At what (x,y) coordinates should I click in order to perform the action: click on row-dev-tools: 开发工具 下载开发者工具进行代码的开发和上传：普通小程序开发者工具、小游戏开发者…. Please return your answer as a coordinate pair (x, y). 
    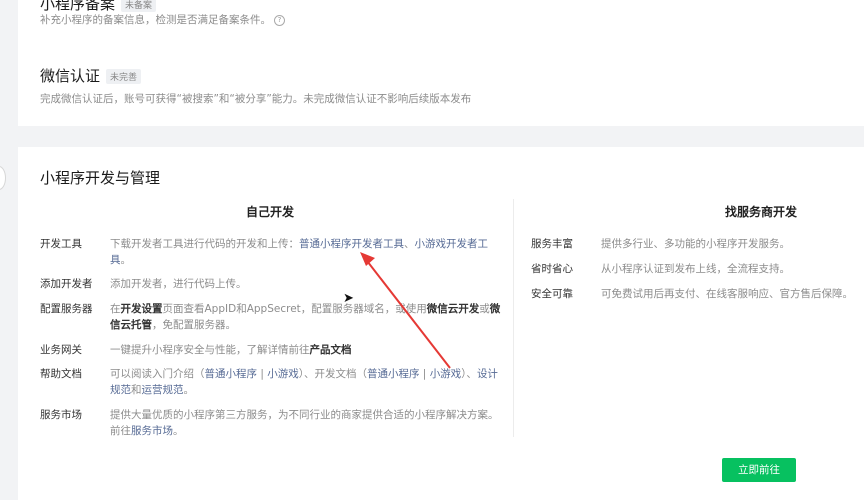
    Looking at the image, I should click on (270, 253).